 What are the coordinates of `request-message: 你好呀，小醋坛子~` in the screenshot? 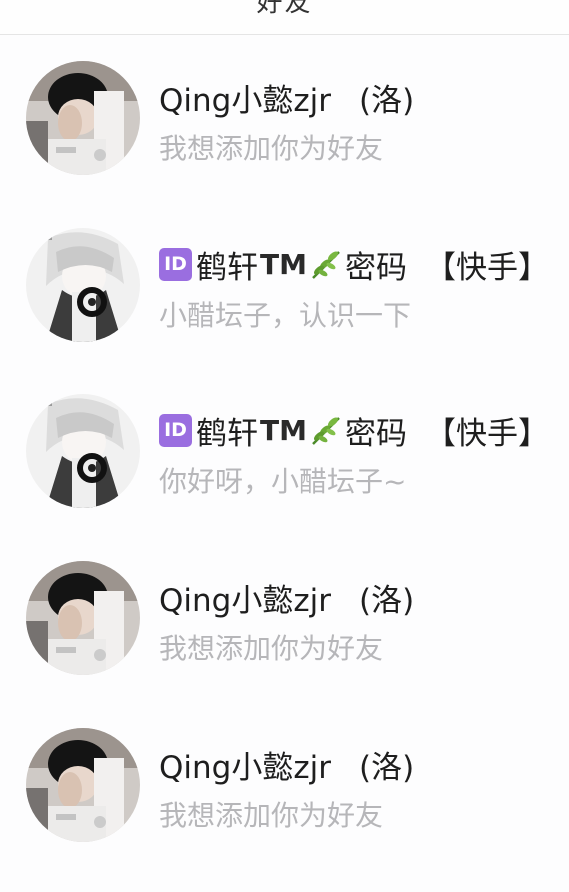 It's located at (283, 481).